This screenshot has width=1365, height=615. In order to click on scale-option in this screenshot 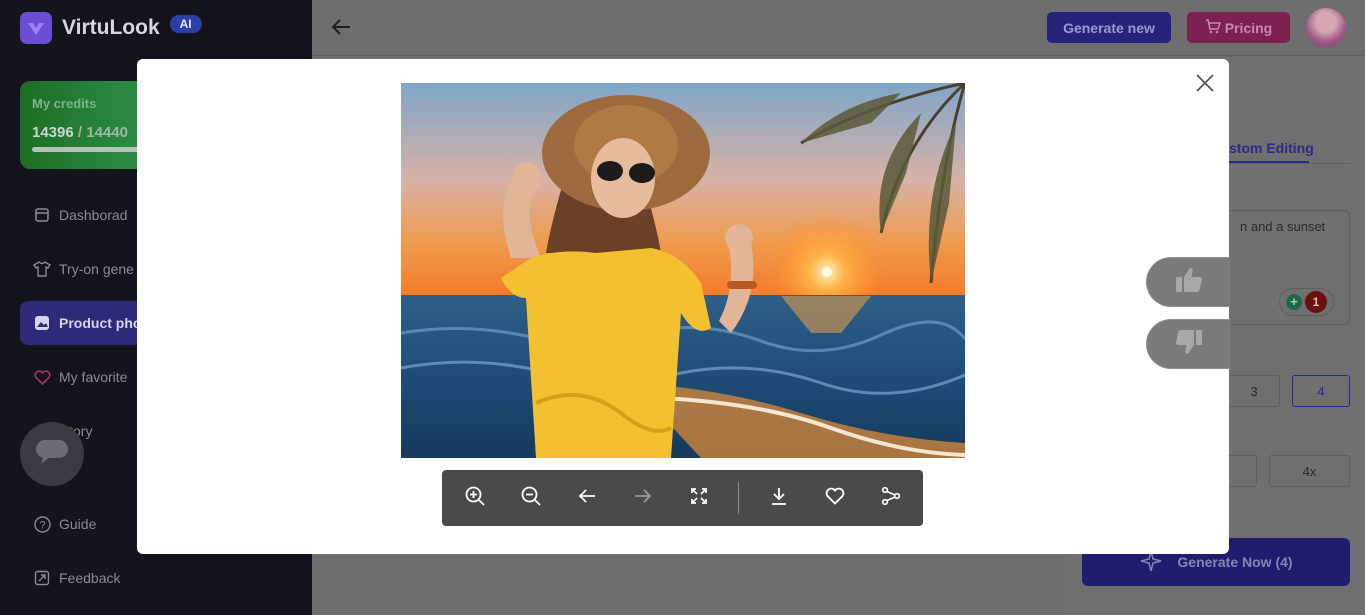, I will do `click(1243, 471)`.